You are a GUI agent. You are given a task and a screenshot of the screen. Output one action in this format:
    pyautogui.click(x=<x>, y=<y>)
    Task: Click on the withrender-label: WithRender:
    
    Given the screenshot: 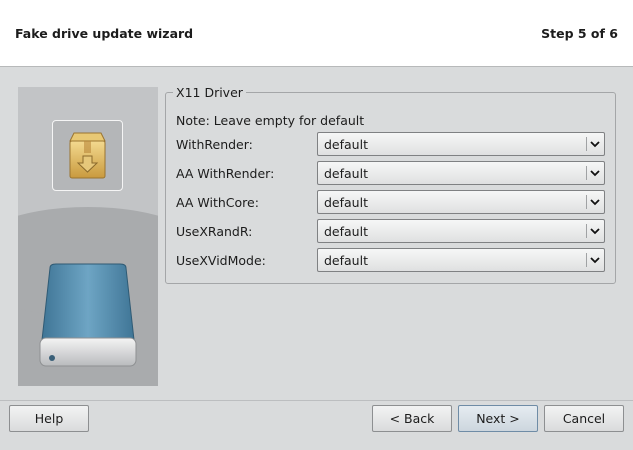 What is the action you would take?
    pyautogui.click(x=214, y=144)
    